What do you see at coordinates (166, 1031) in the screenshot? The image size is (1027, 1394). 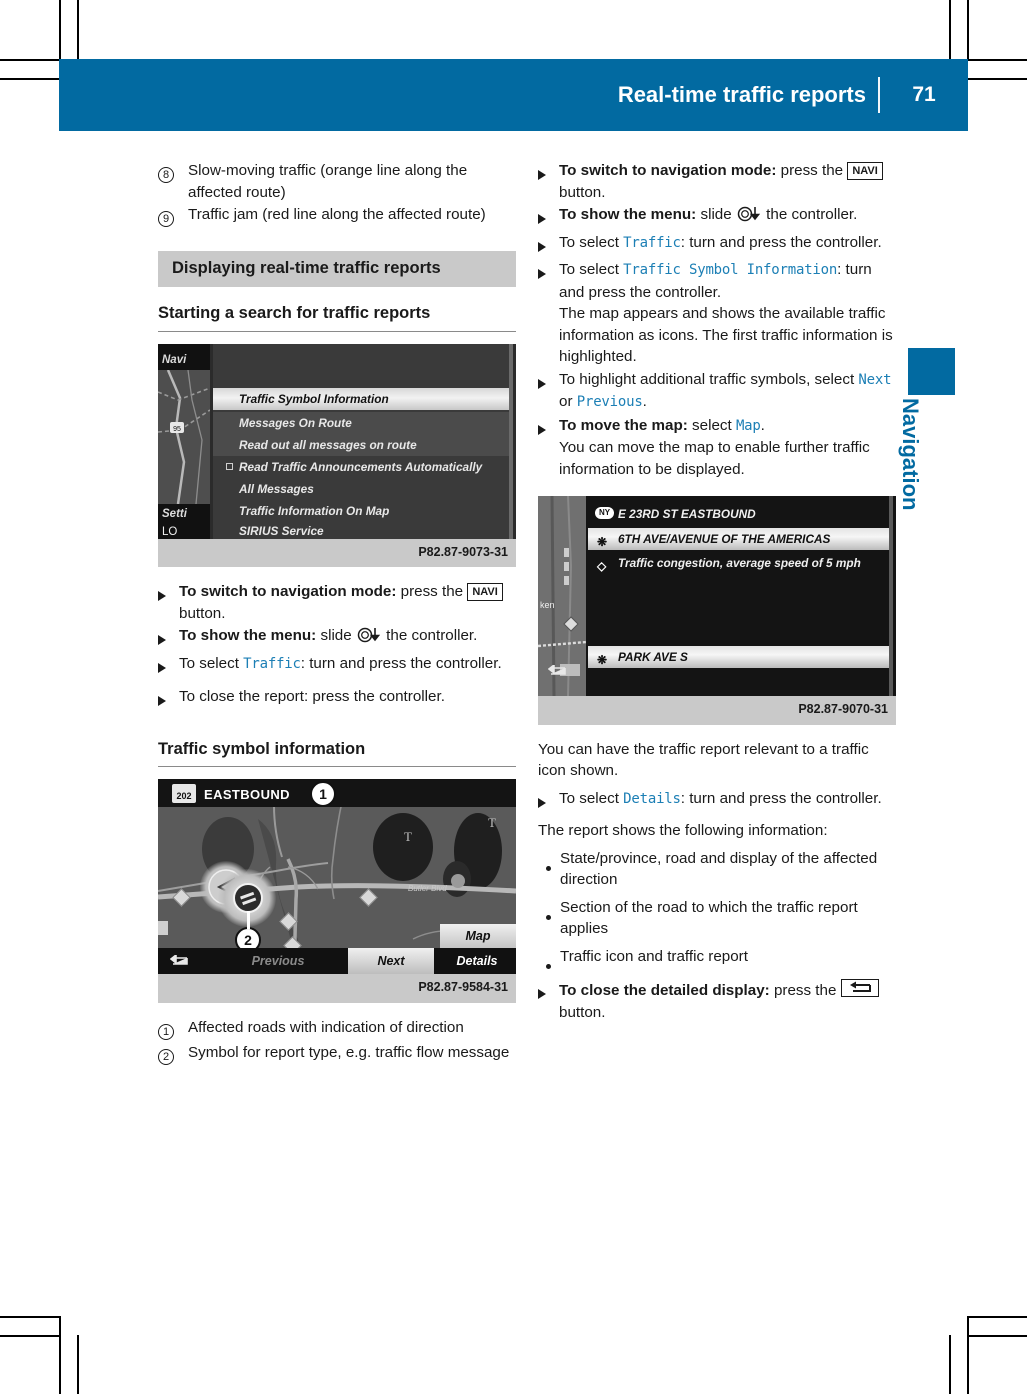 I see `circled-number-icon: 1` at bounding box center [166, 1031].